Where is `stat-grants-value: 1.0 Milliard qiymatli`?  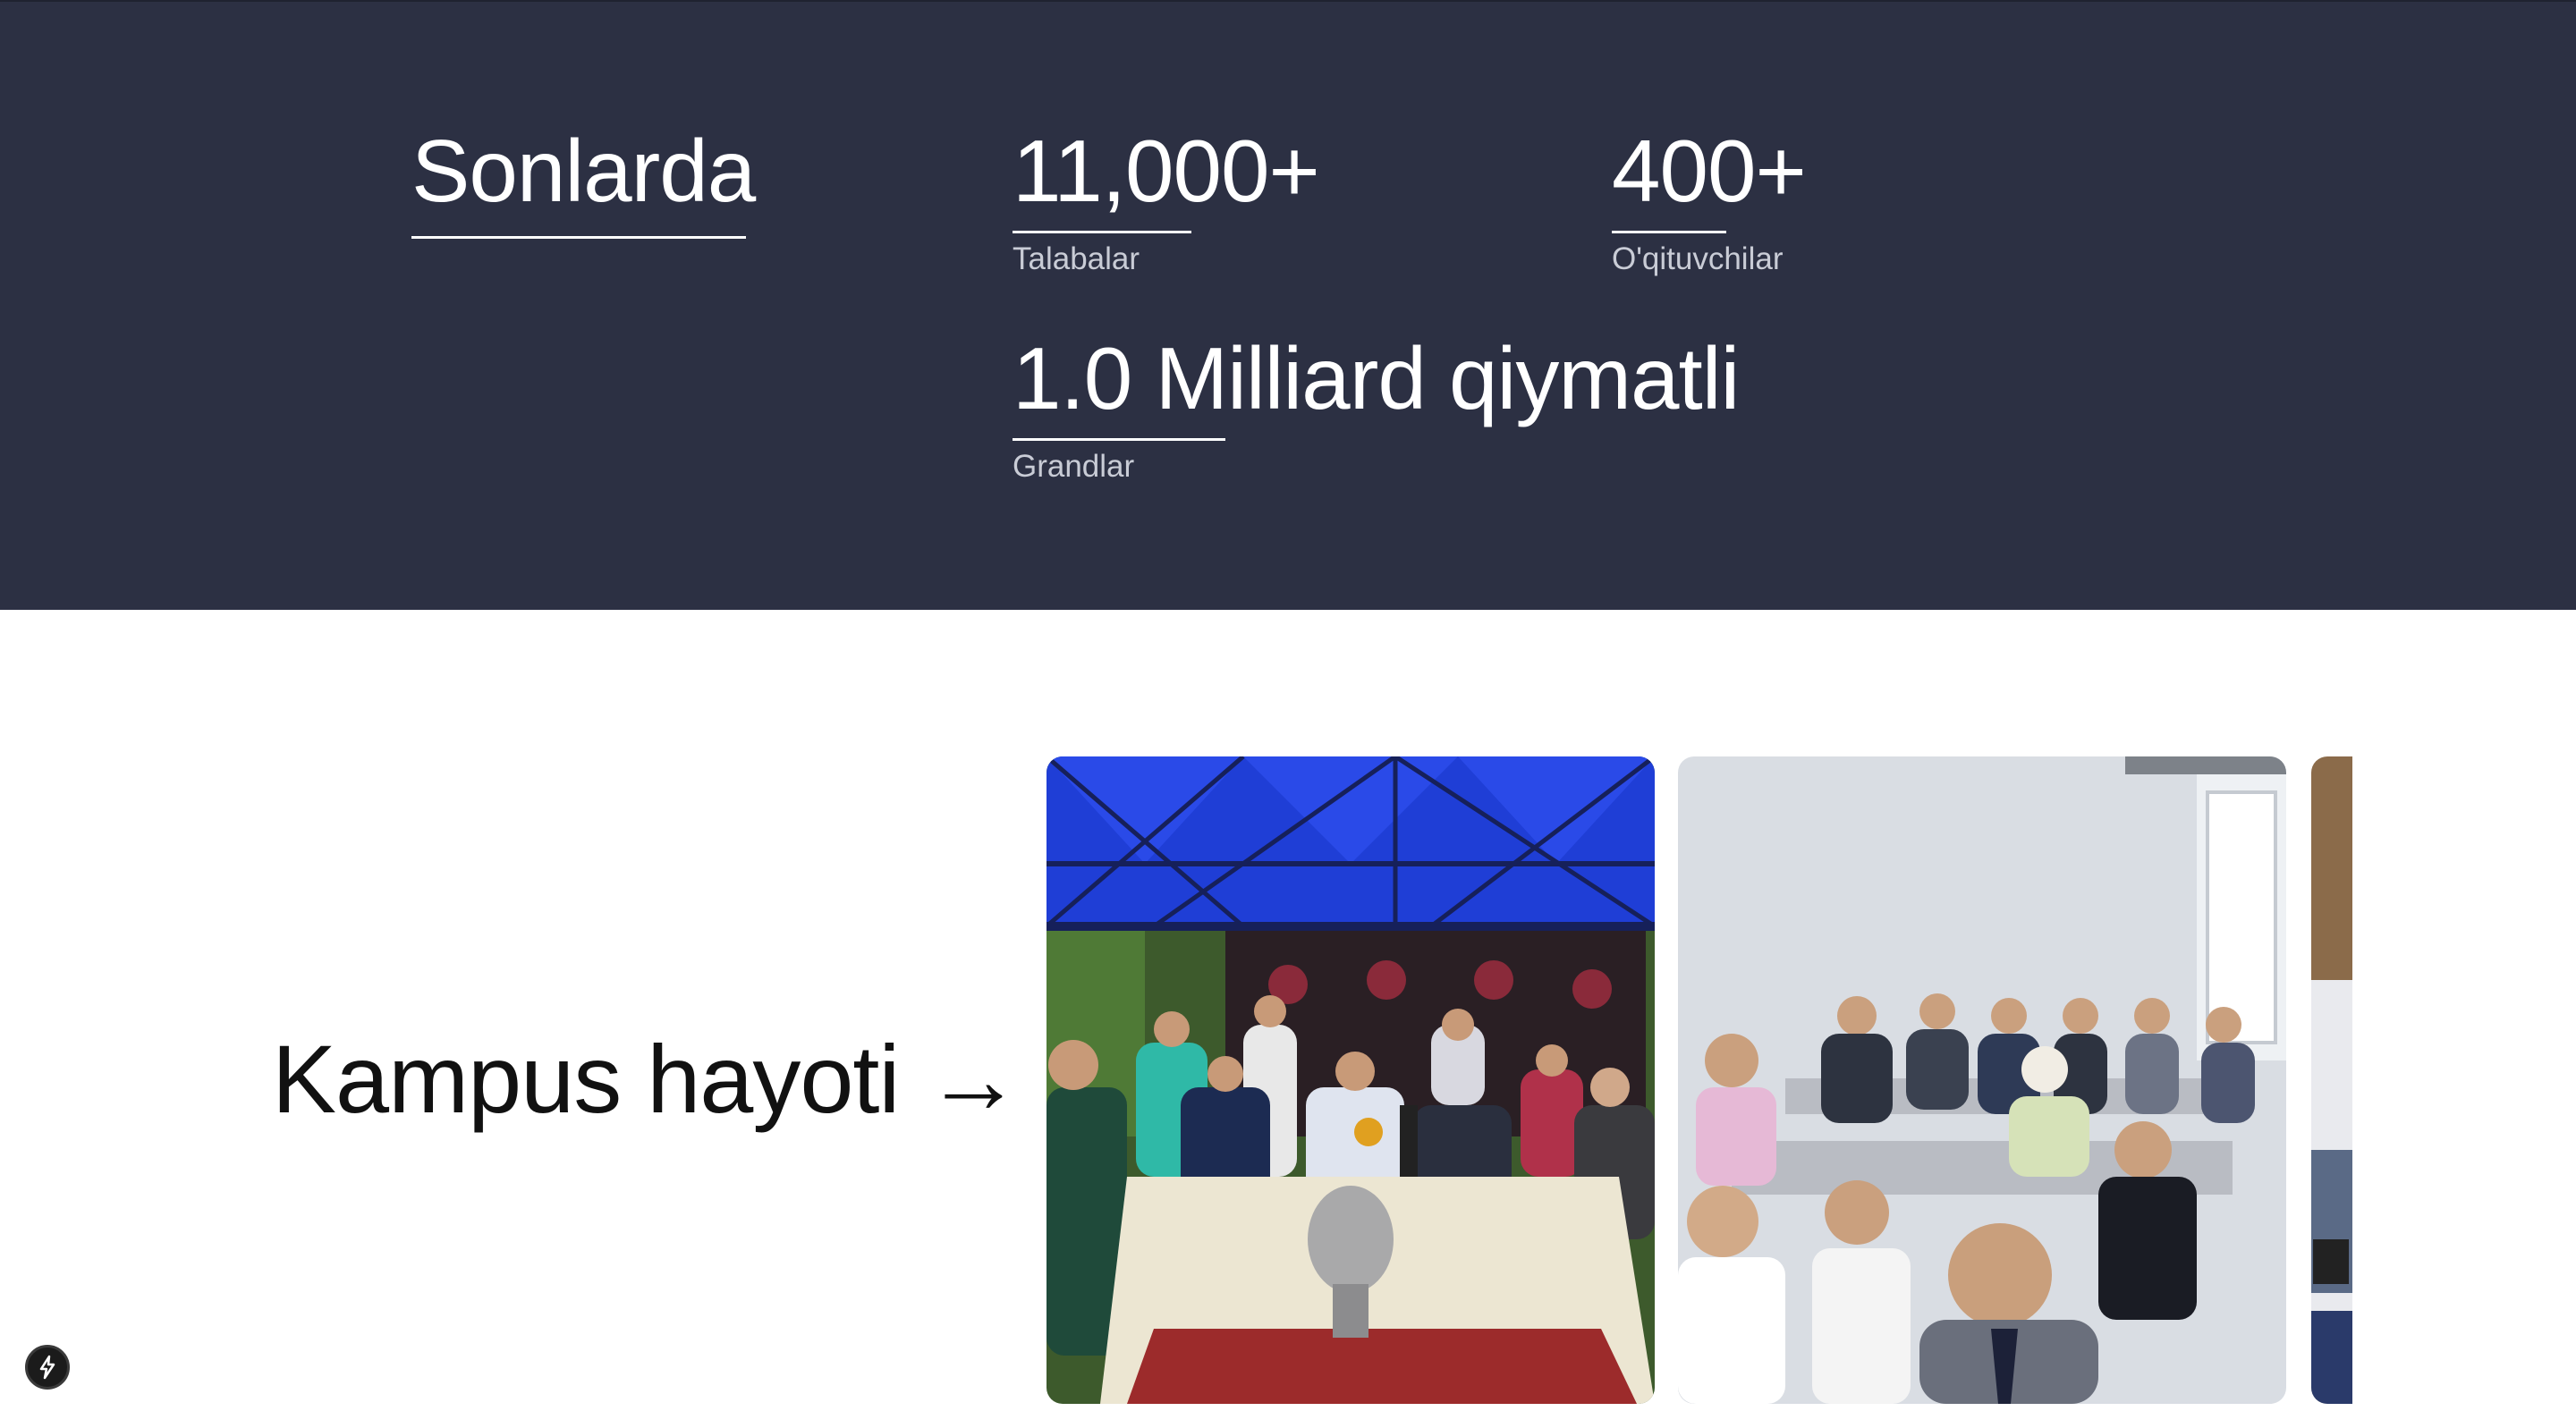
stat-grants-value: 1.0 Milliard qiymatli is located at coordinates (1376, 378).